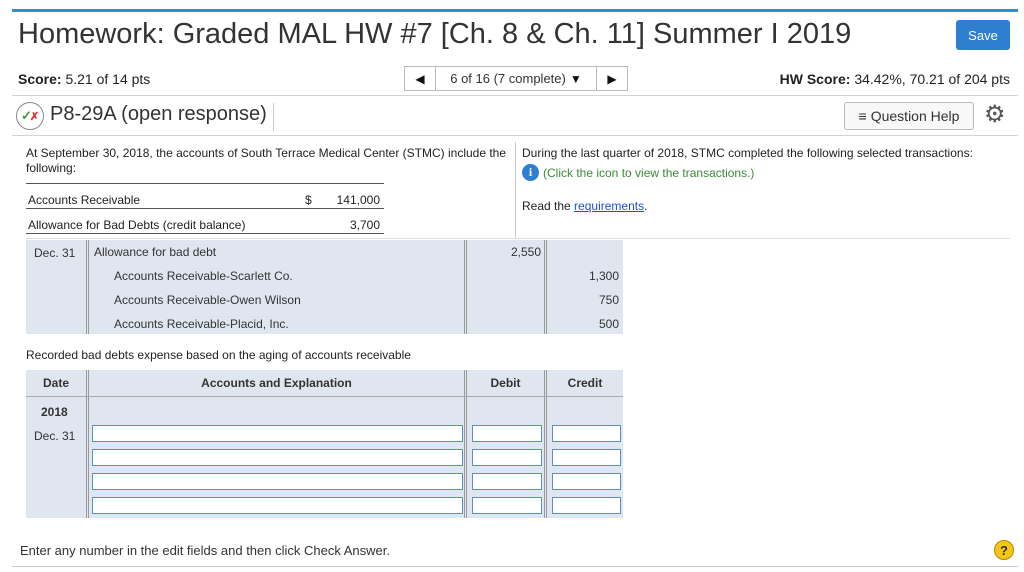  Describe the element at coordinates (585, 383) in the screenshot. I see `credit-header: Credit` at that location.